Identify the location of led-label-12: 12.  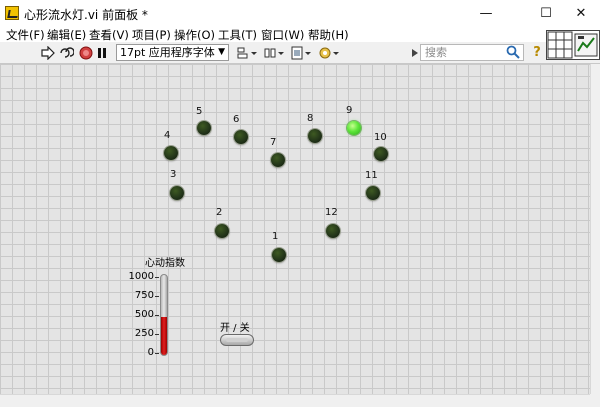
(331, 212).